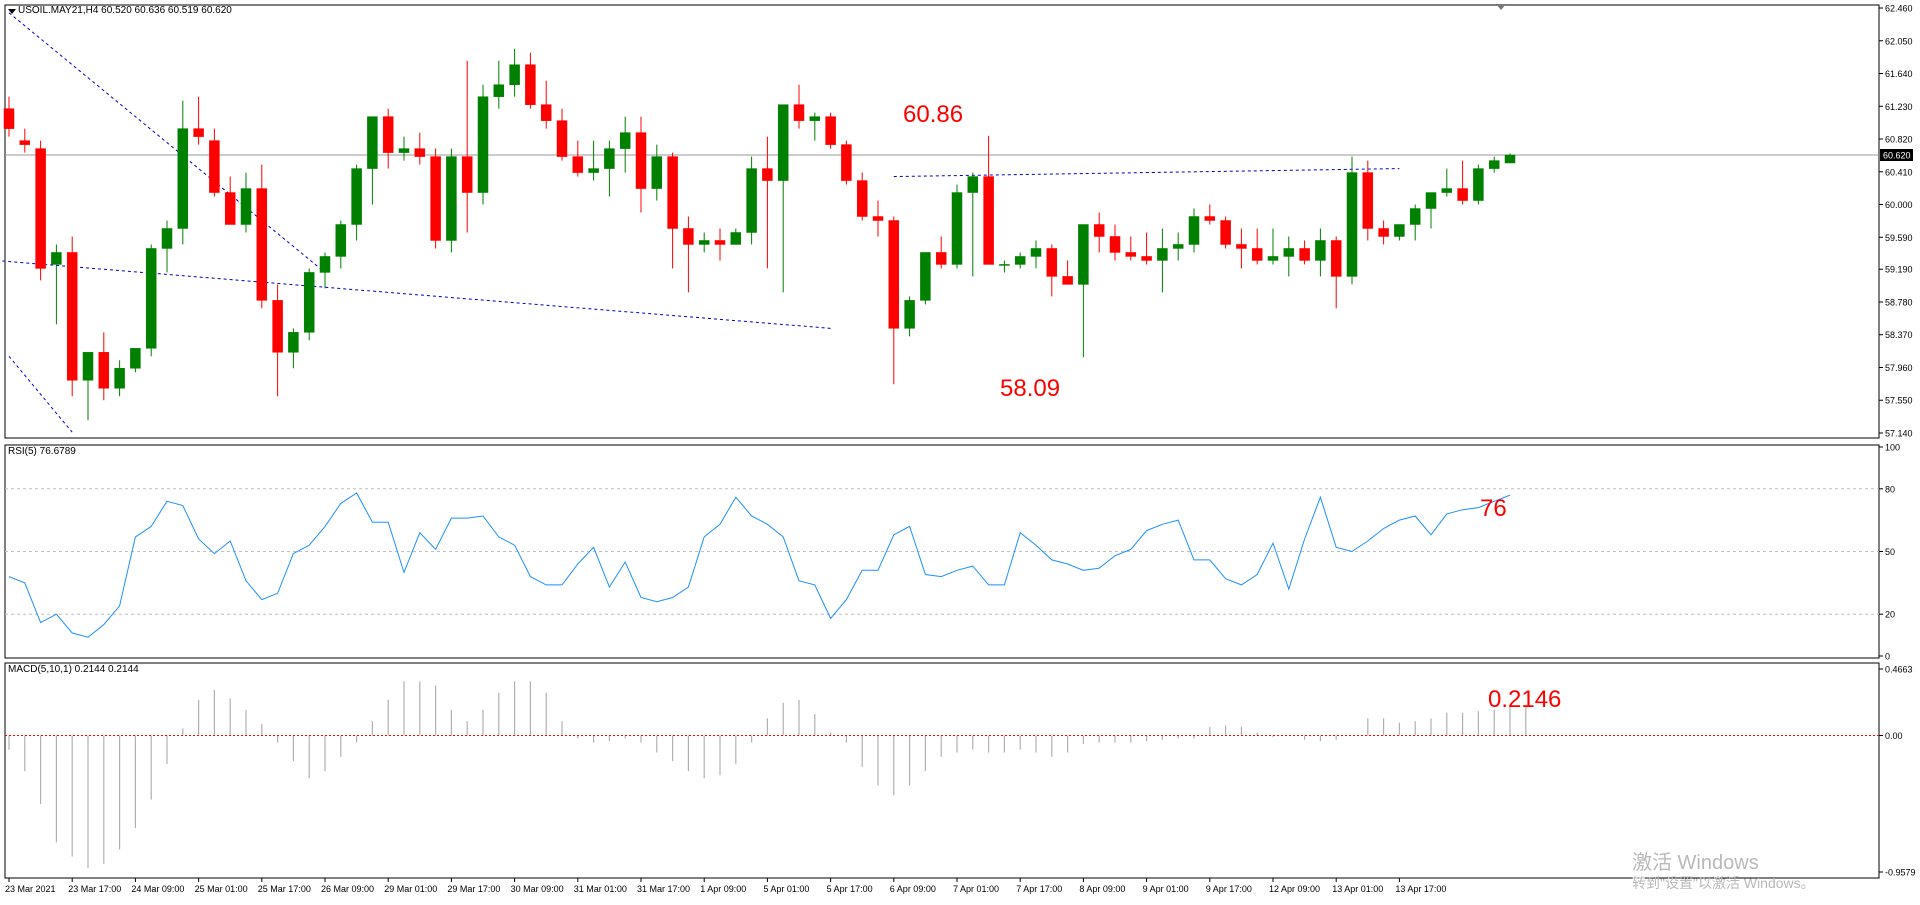 The image size is (1920, 905). I want to click on time-axis-label: 12 Apr 09:00, so click(1294, 889).